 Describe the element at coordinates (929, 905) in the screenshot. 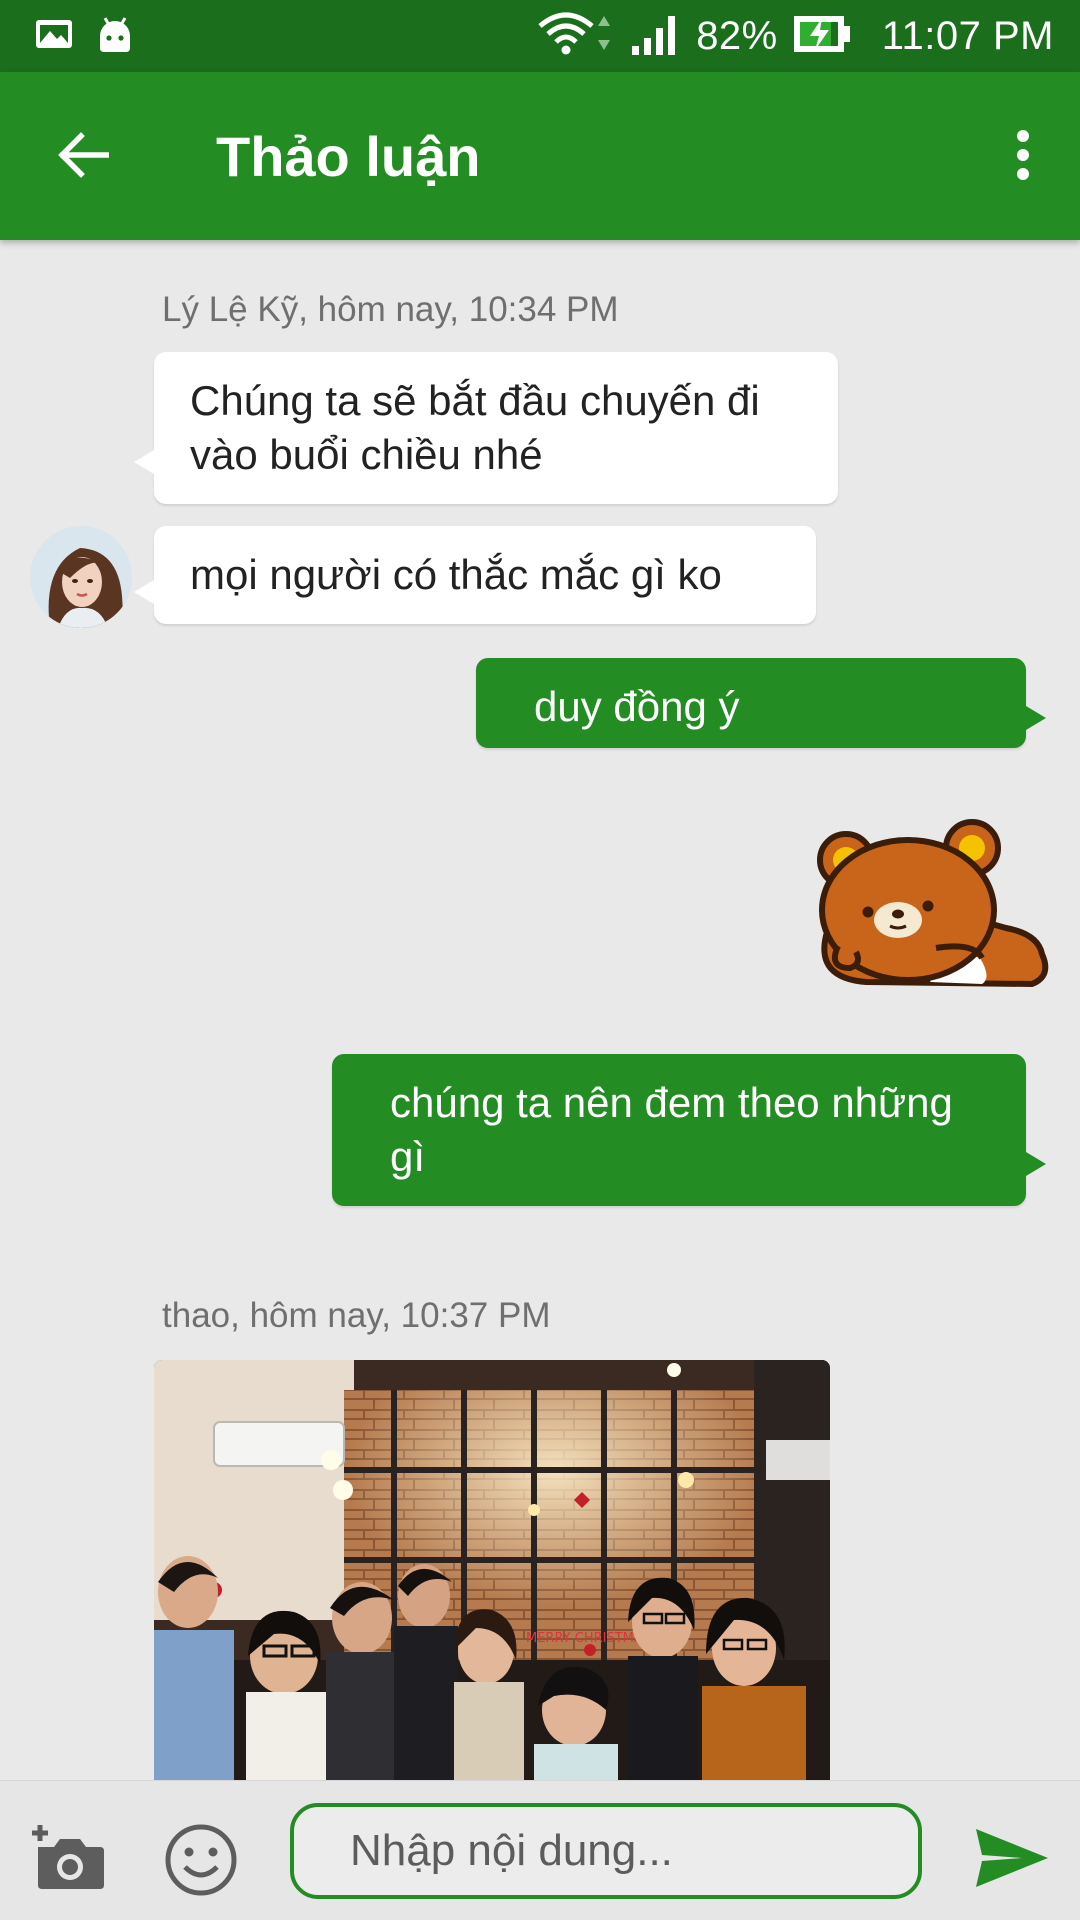

I see `brown-bear-sticker` at that location.